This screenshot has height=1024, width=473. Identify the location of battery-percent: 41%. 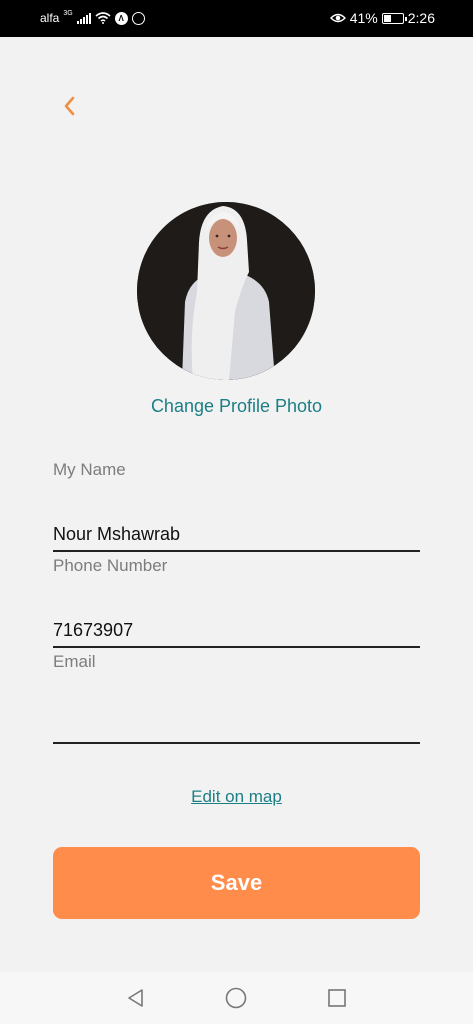
(363, 18).